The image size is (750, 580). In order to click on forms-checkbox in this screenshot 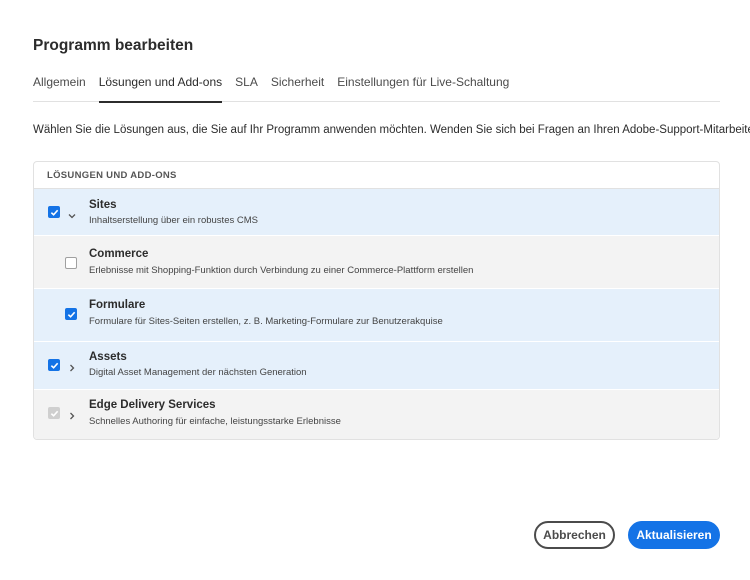, I will do `click(71, 314)`.